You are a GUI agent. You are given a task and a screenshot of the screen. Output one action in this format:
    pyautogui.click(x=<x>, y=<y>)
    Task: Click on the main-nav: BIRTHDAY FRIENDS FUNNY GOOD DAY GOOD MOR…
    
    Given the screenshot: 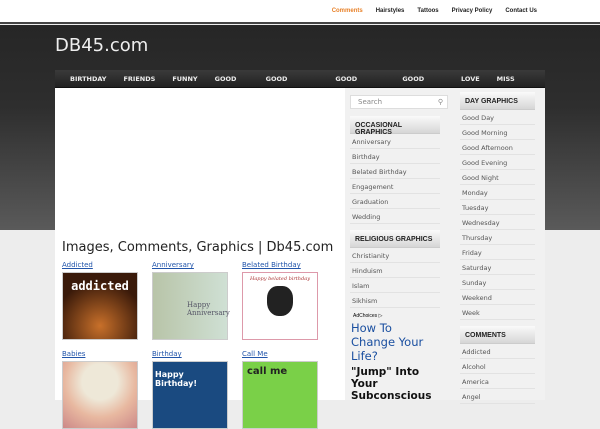 What is the action you would take?
    pyautogui.click(x=300, y=85)
    